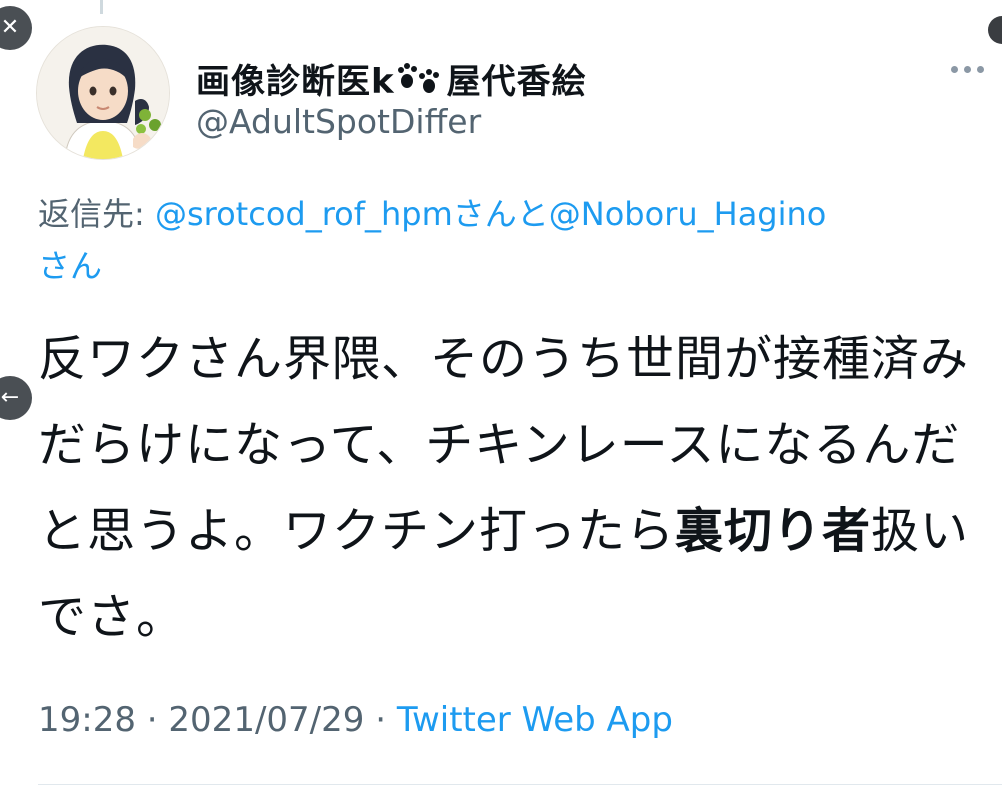 The width and height of the screenshot is (1002, 790). Describe the element at coordinates (995, 30) in the screenshot. I see `next-button` at that location.